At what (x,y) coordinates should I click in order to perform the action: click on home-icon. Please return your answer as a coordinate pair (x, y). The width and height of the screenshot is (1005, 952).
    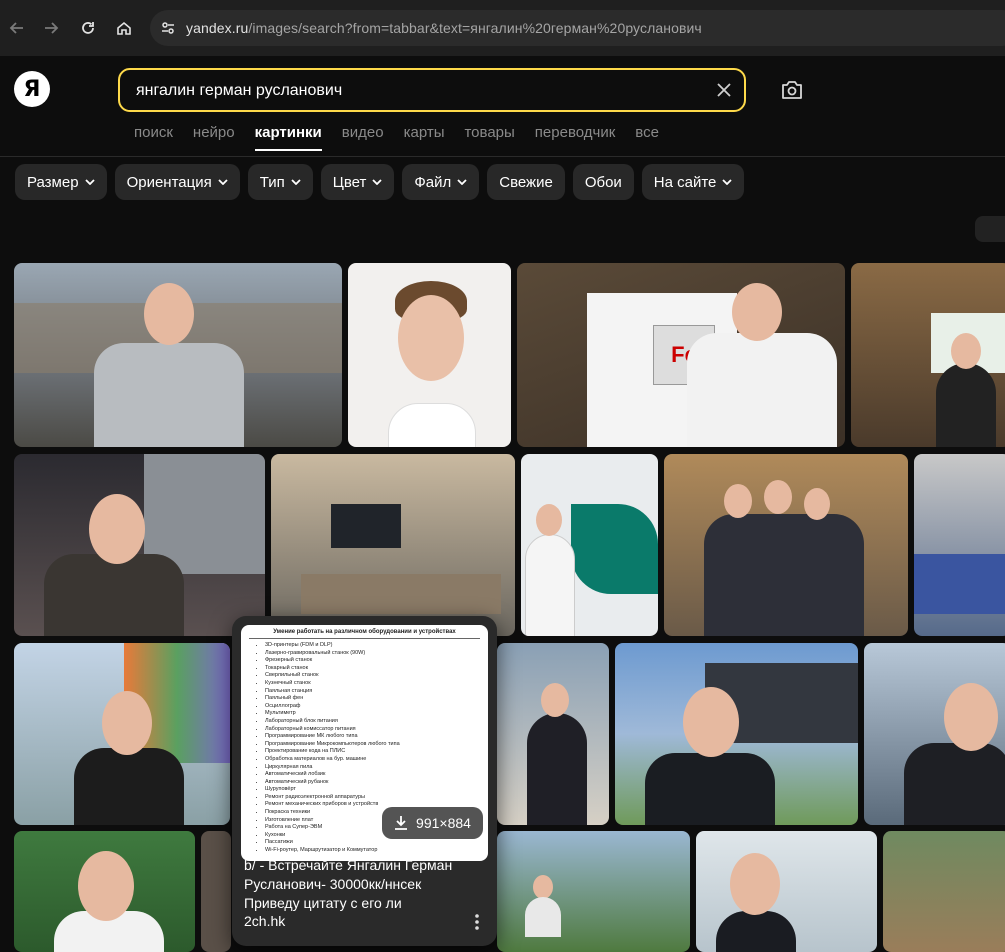
    Looking at the image, I should click on (124, 28).